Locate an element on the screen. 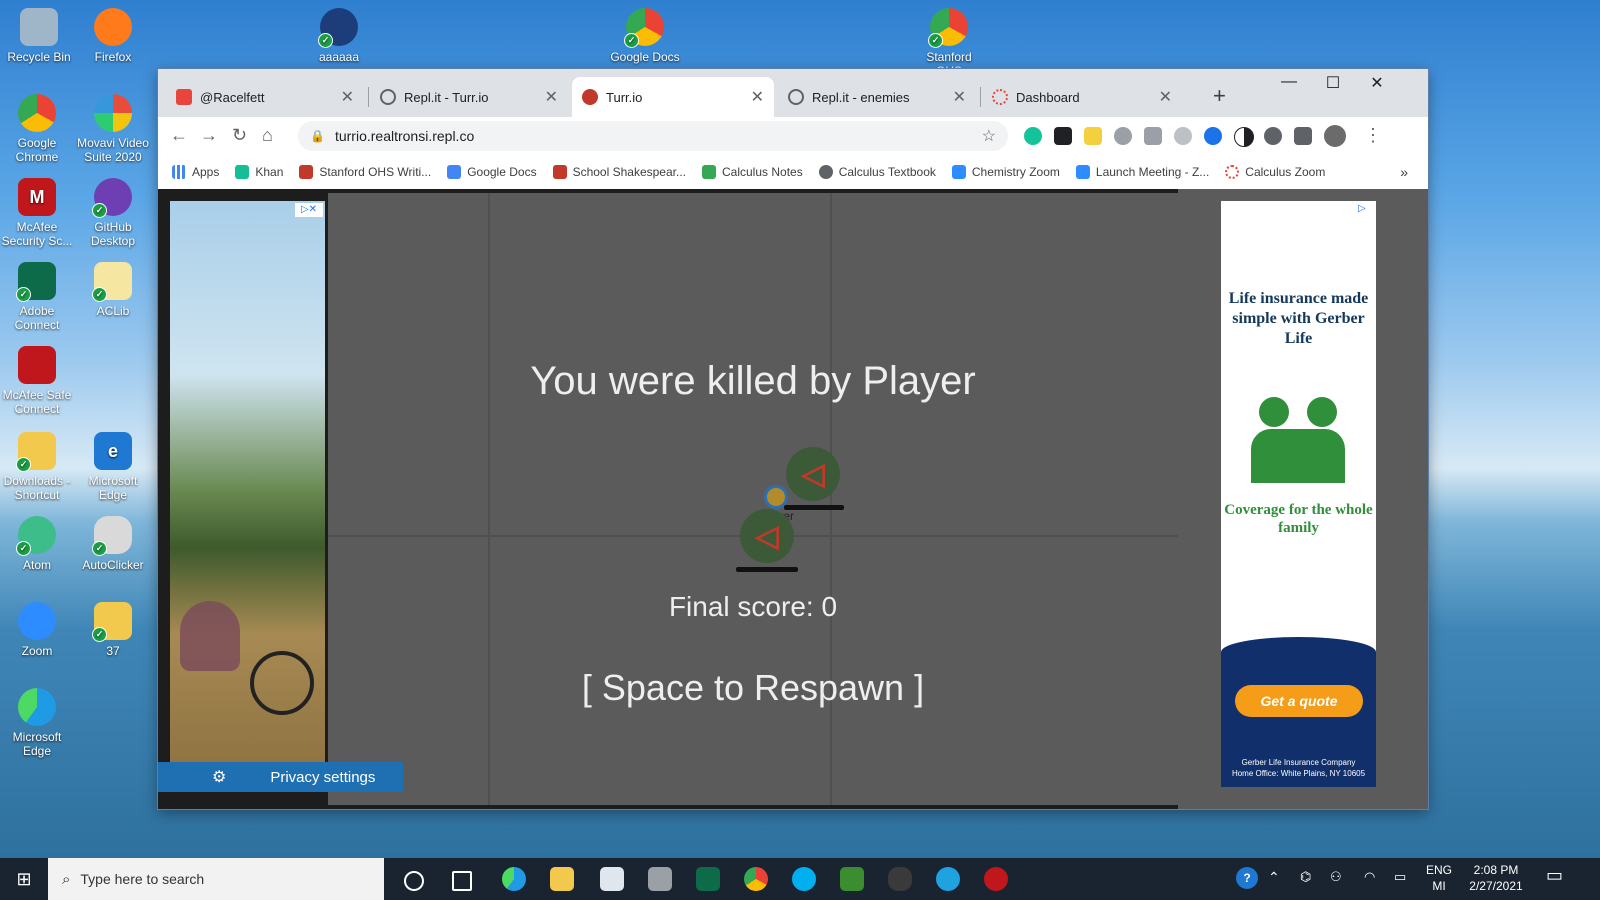 The width and height of the screenshot is (1600, 900). dropbox-icon is located at coordinates (612, 879).